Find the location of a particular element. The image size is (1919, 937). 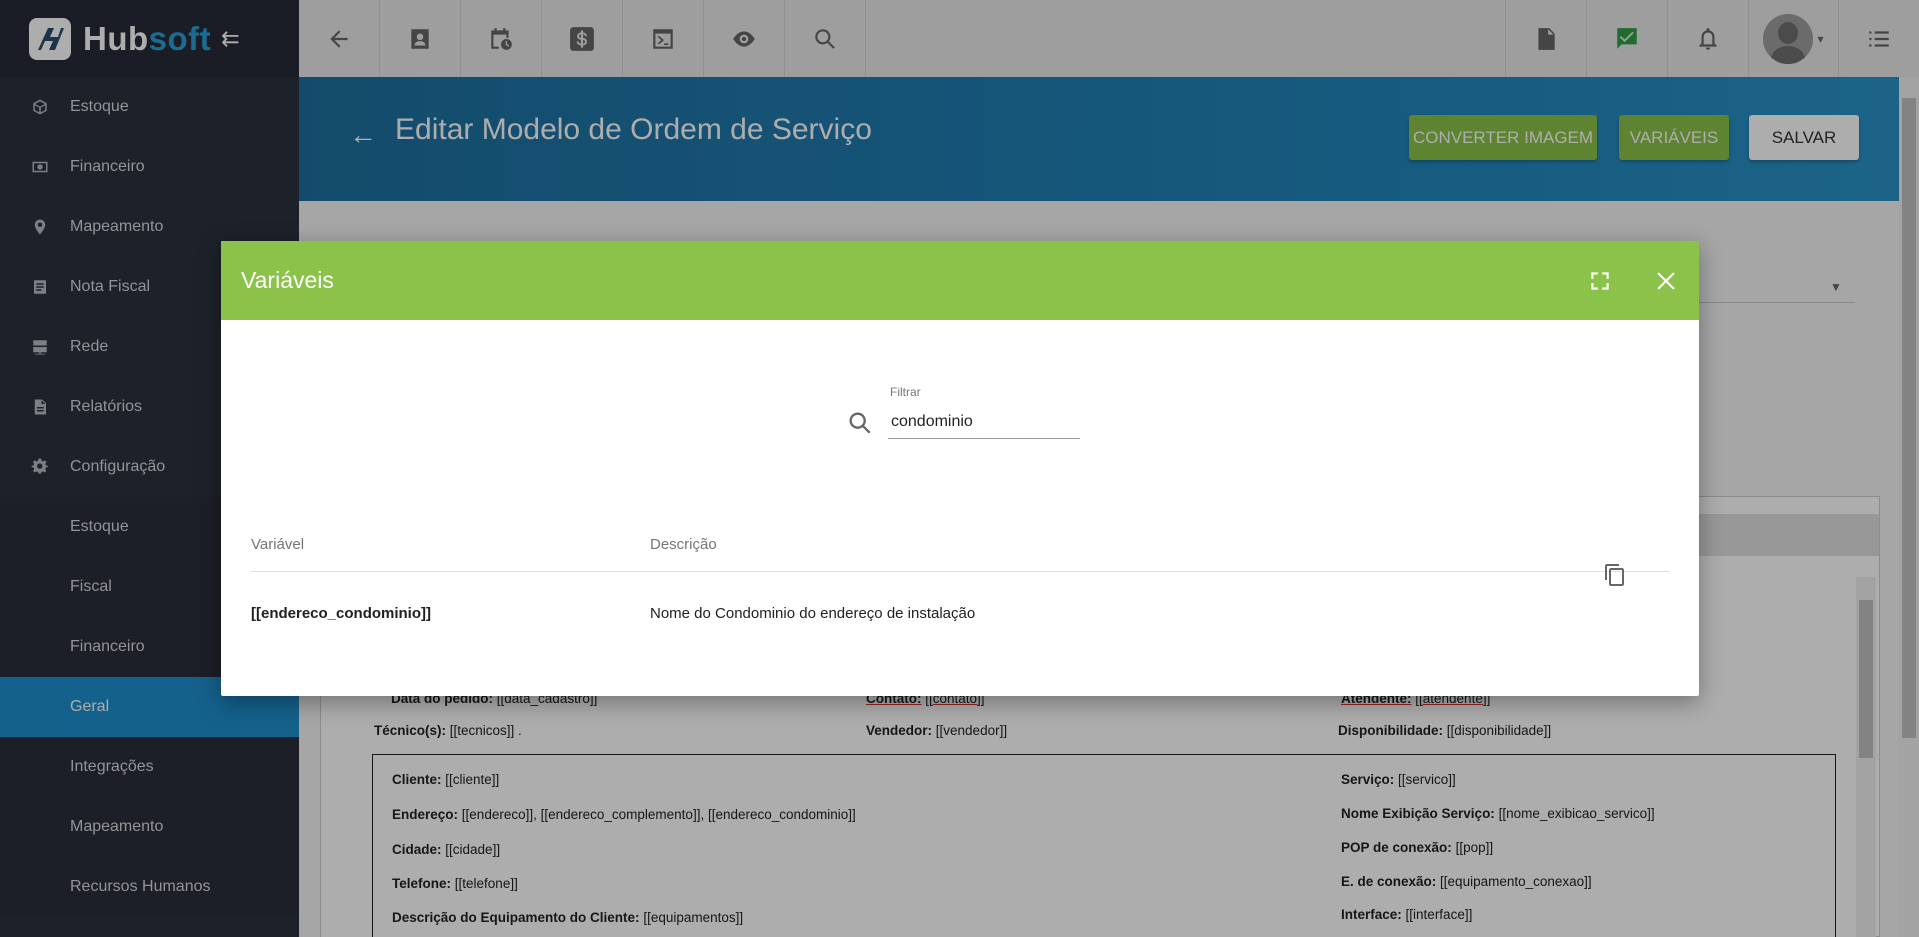

fullscreen-button is located at coordinates (1600, 280).